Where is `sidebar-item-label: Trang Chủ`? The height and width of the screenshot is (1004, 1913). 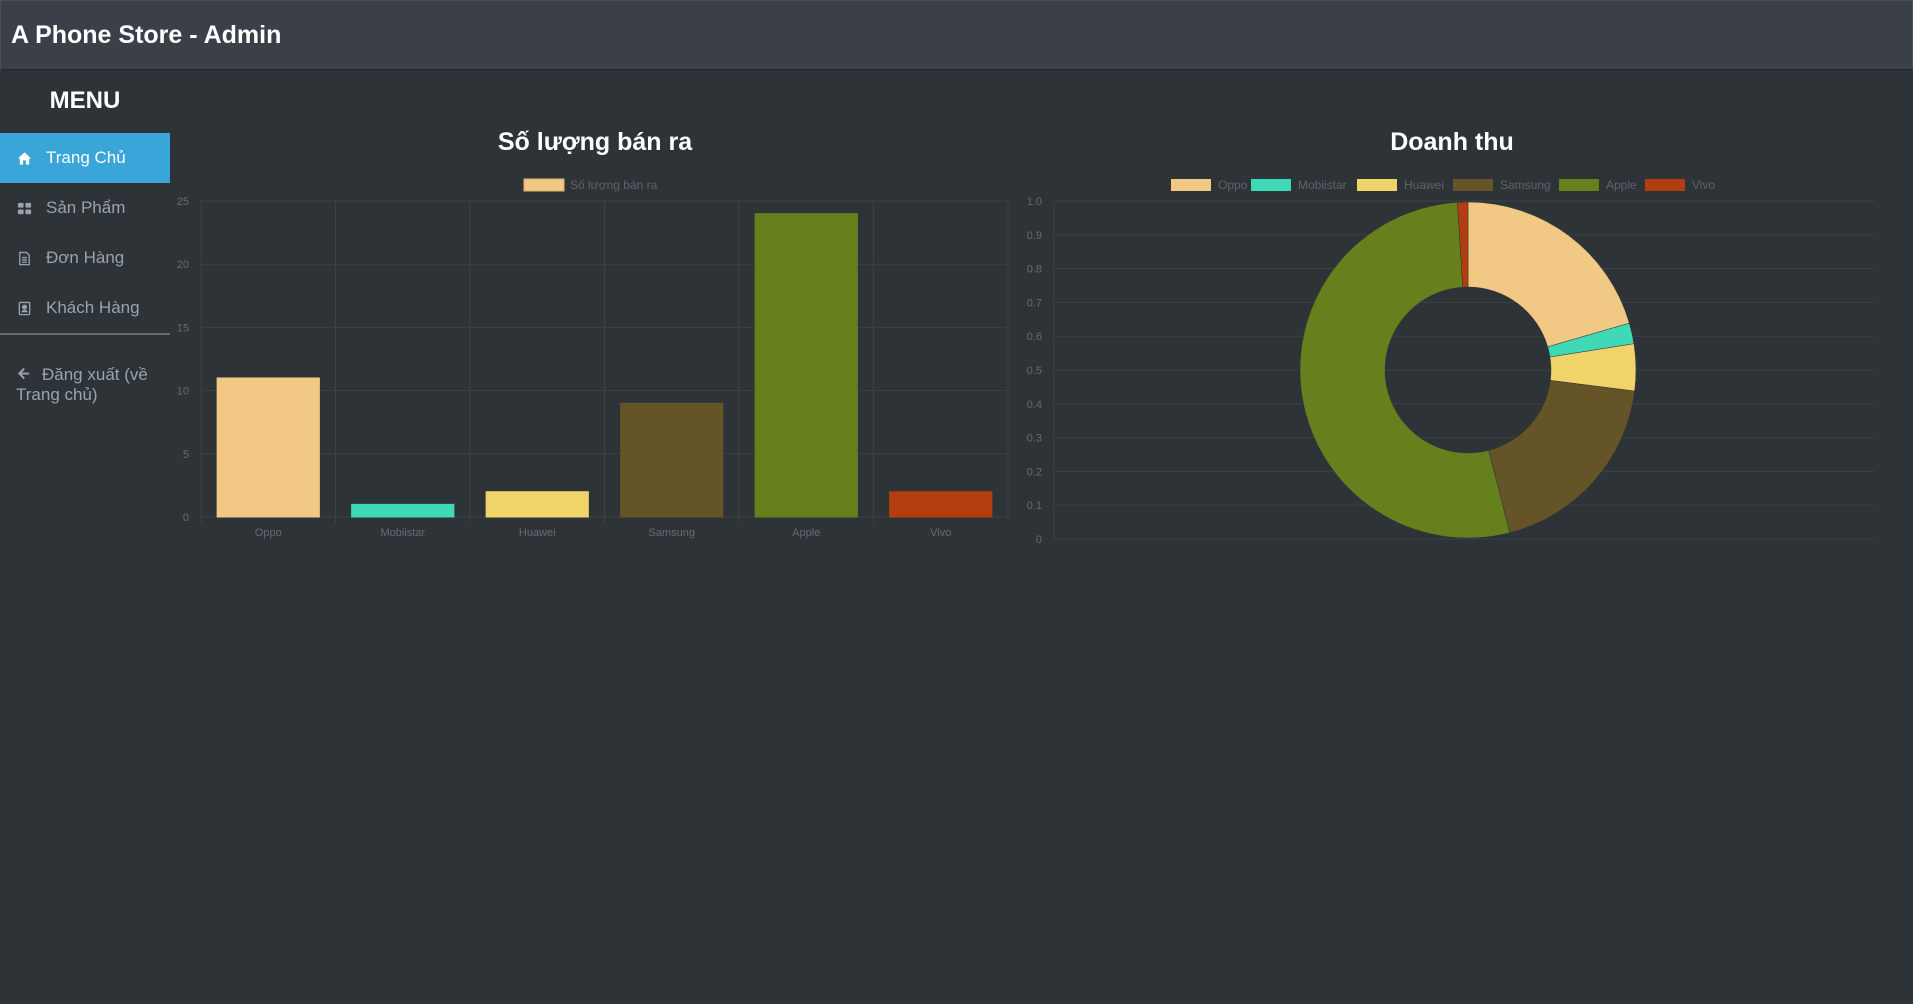
sidebar-item-label: Trang Chủ is located at coordinates (86, 157).